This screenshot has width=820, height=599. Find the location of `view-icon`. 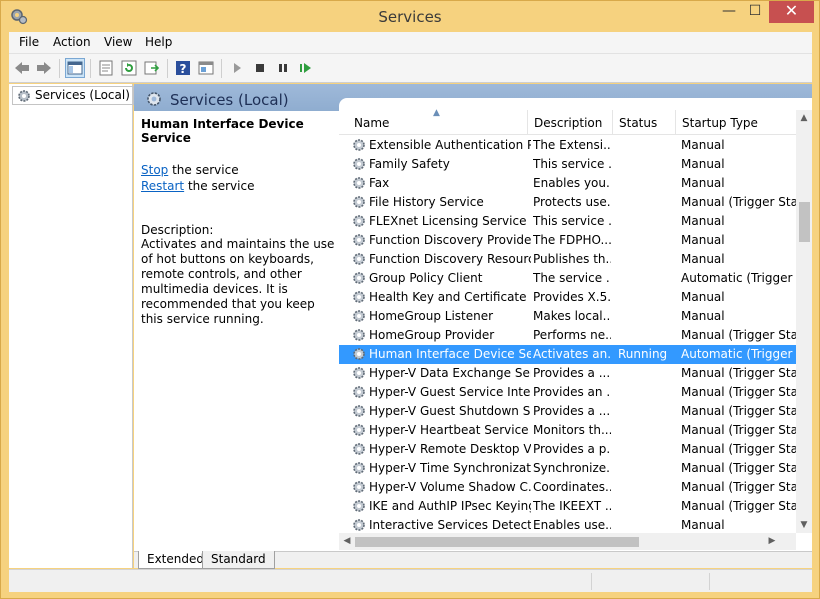

view-icon is located at coordinates (206, 68).